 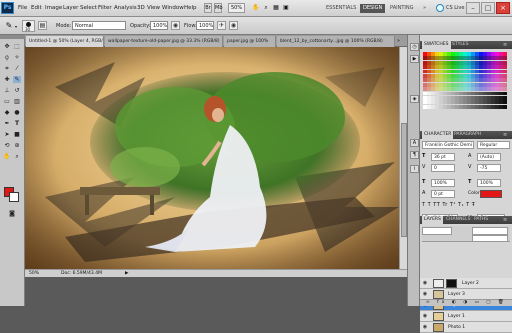 What do you see at coordinates (65, 41) in the screenshot?
I see `tab-untitled-1: Untitled-1 @ 50% (Layer 4, RGB/8) *` at bounding box center [65, 41].